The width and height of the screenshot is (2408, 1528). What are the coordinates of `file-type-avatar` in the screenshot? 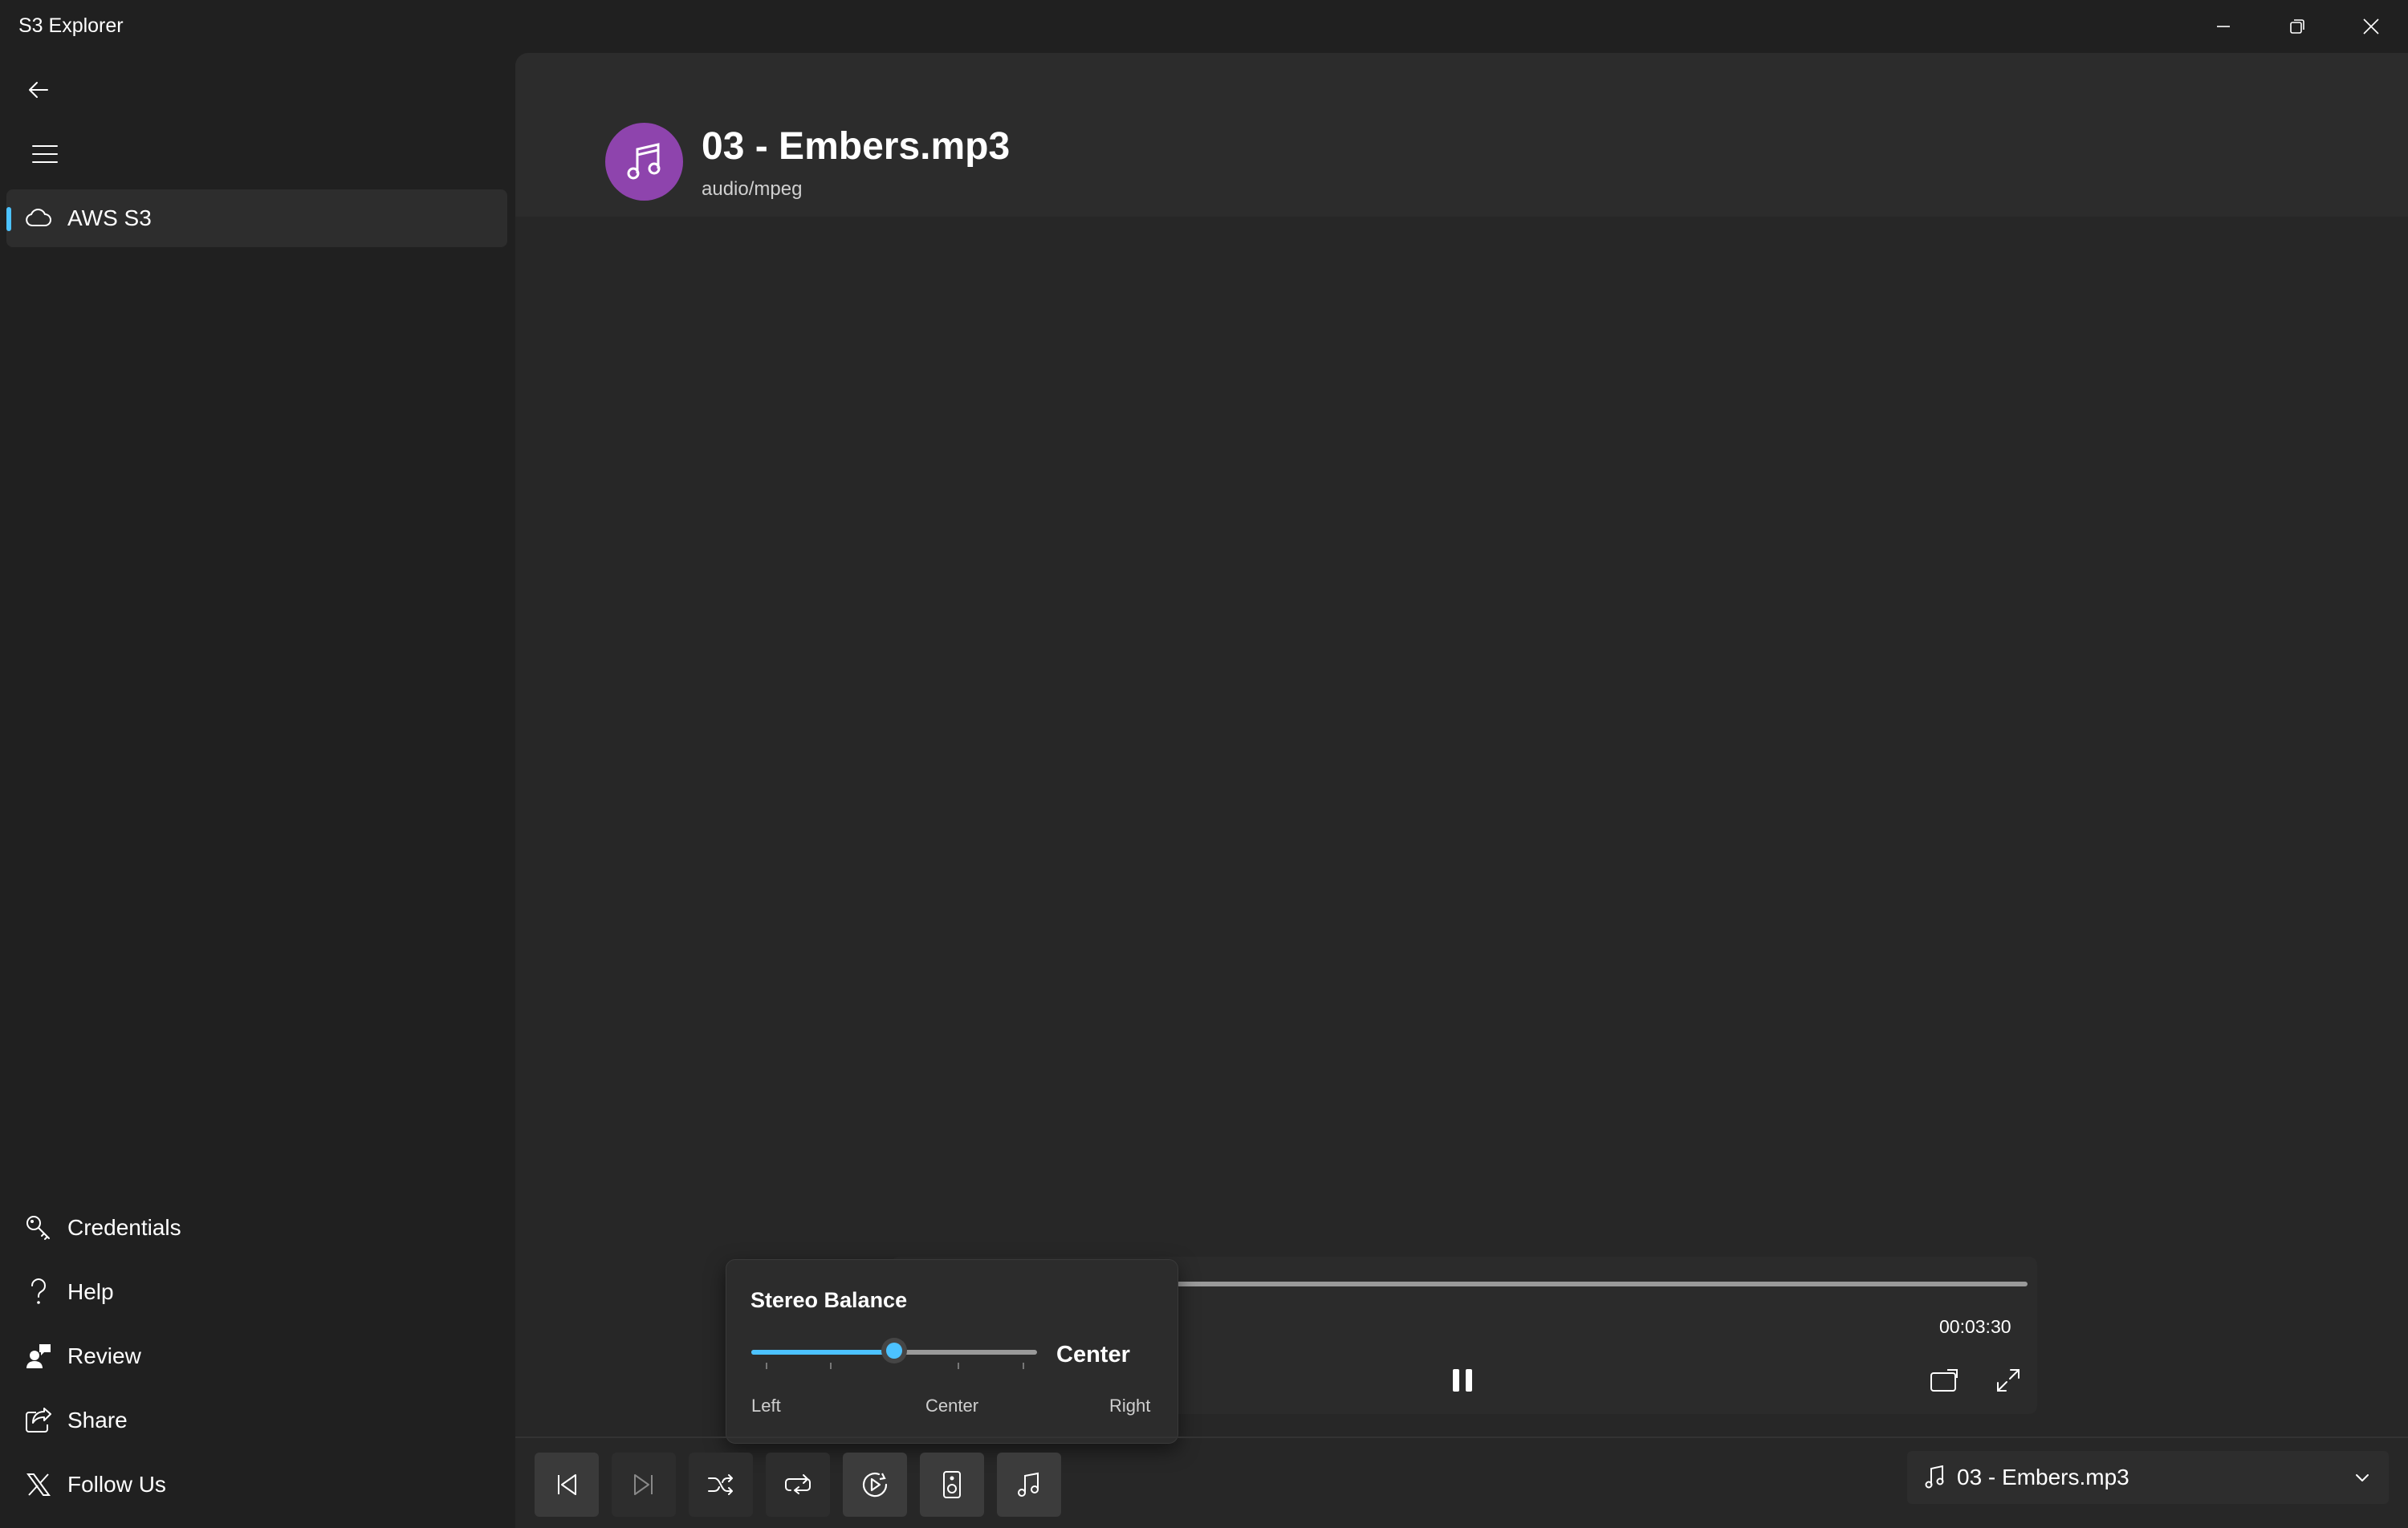 It's located at (644, 162).